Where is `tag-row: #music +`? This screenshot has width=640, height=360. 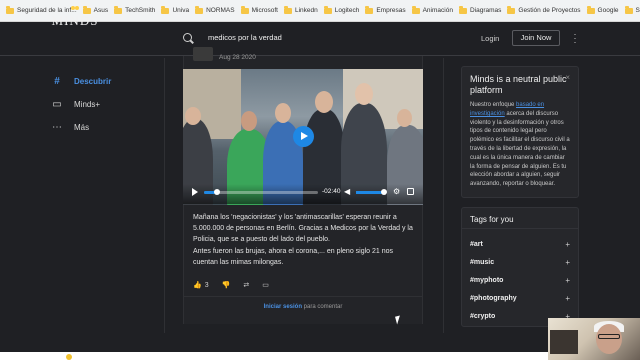
tag-row: #music + is located at coordinates (520, 262).